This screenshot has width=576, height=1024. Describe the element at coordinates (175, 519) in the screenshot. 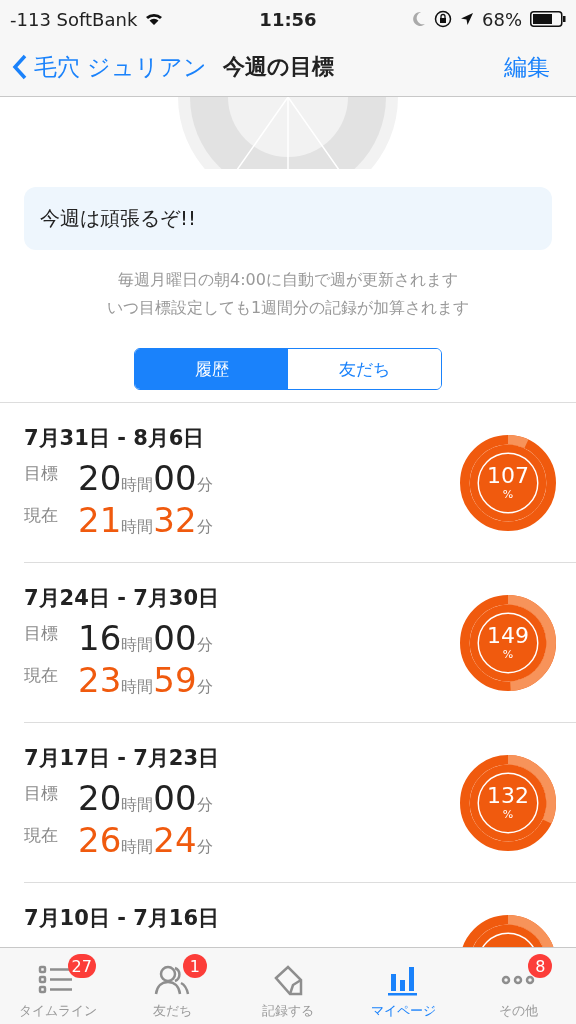

I see `current-minutes: 32` at that location.